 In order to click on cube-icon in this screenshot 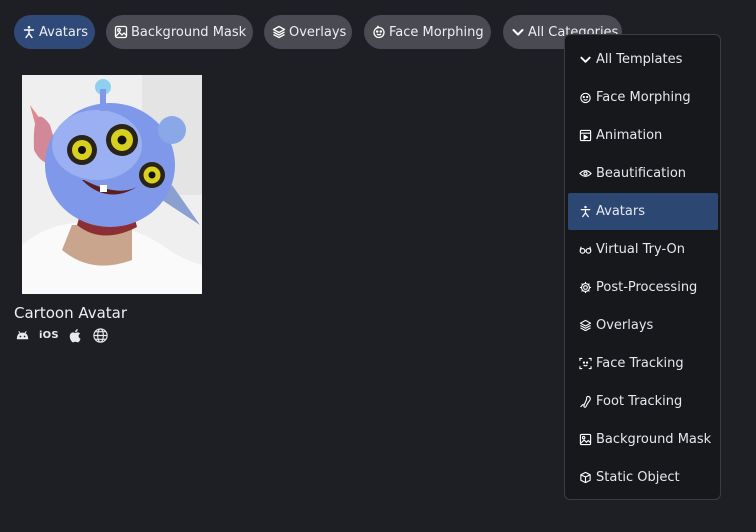, I will do `click(585, 477)`.